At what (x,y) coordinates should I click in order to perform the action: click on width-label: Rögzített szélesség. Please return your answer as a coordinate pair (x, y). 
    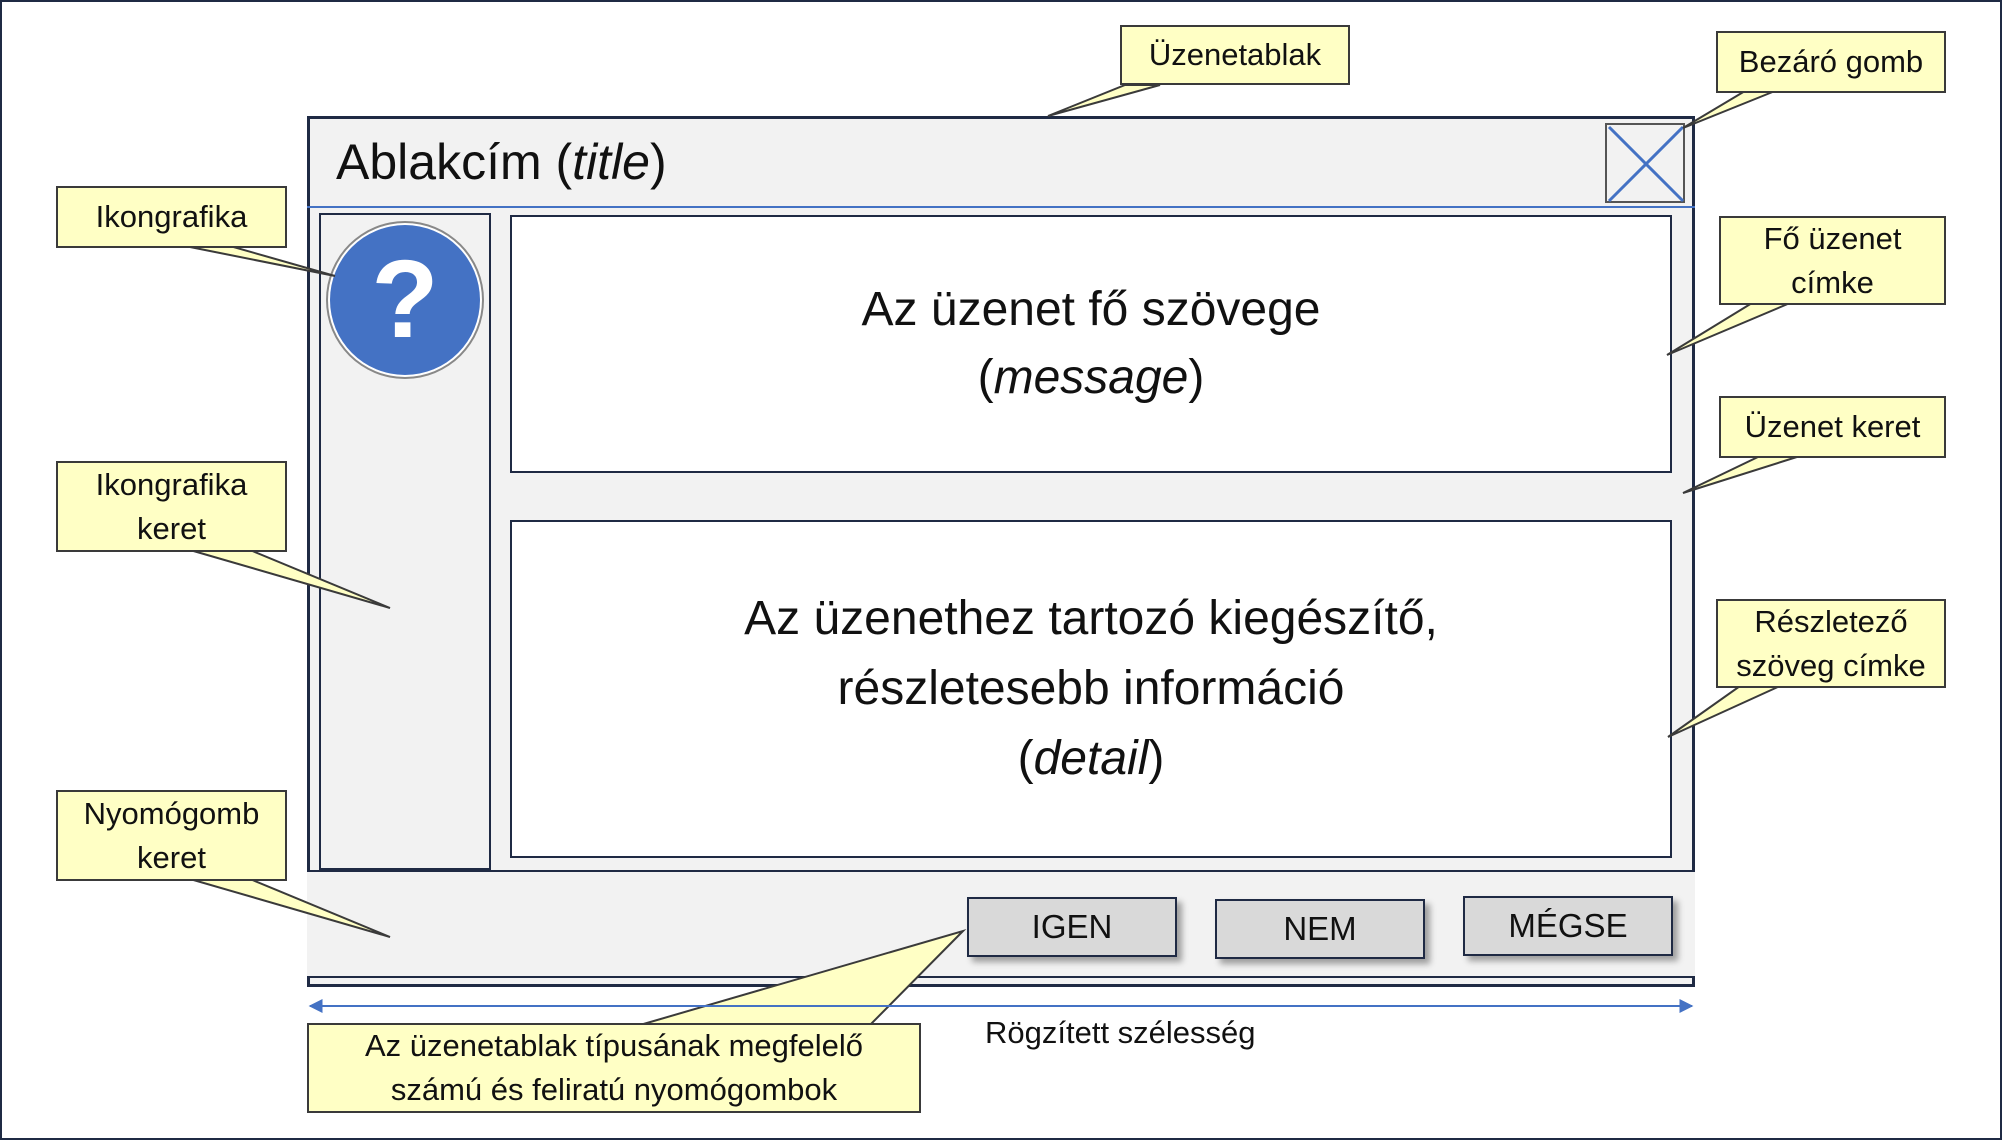
    Looking at the image, I should click on (1120, 1032).